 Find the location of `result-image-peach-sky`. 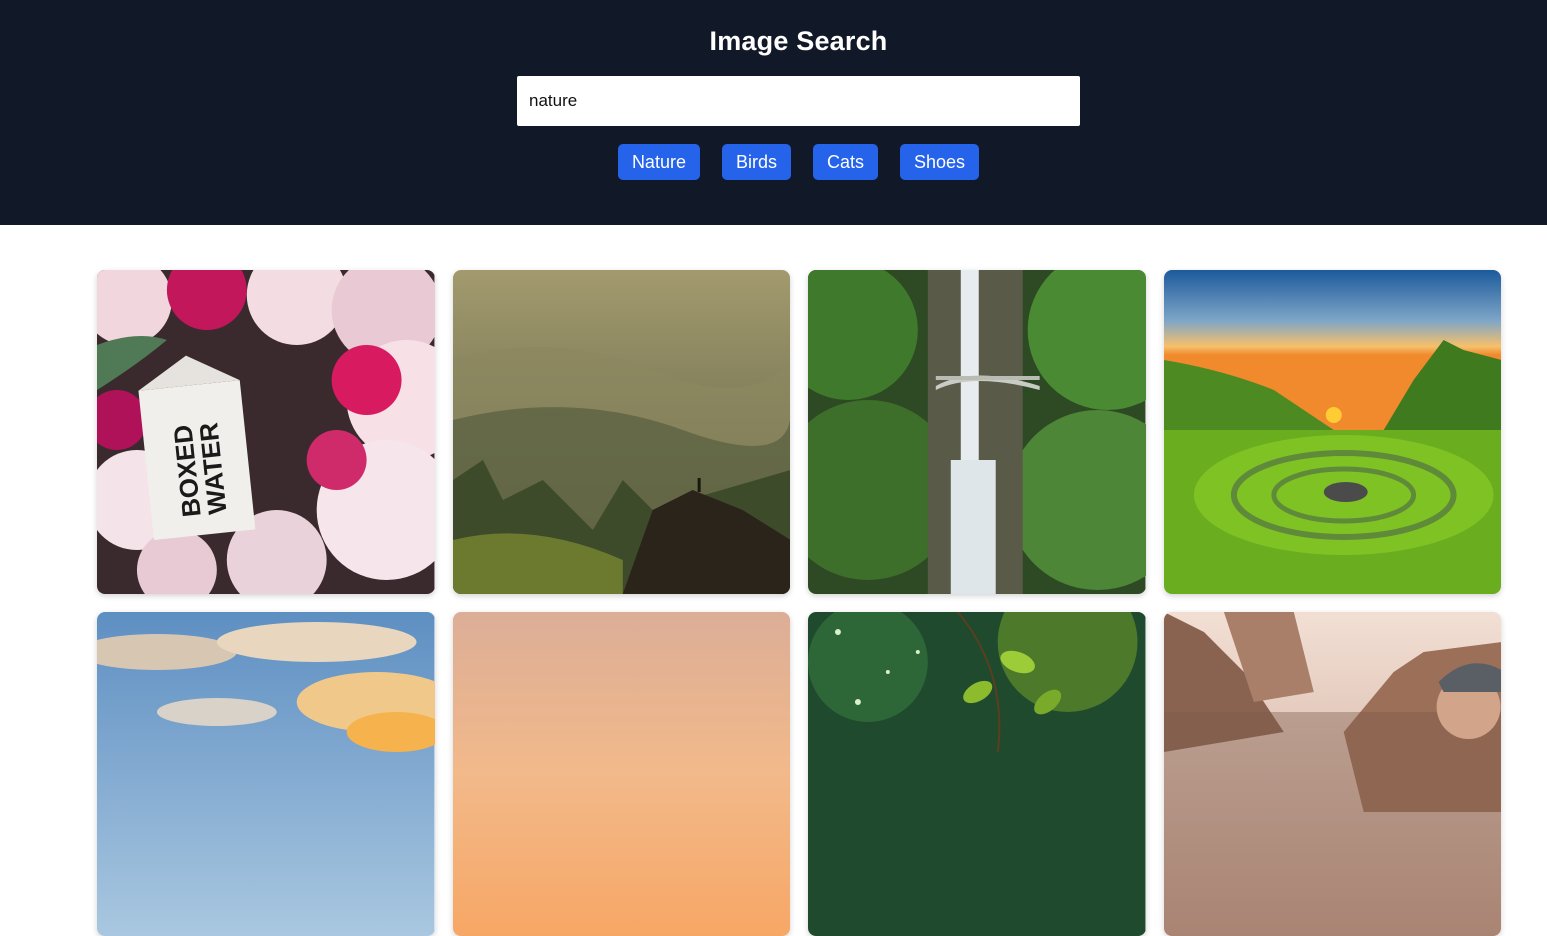

result-image-peach-sky is located at coordinates (621, 774).